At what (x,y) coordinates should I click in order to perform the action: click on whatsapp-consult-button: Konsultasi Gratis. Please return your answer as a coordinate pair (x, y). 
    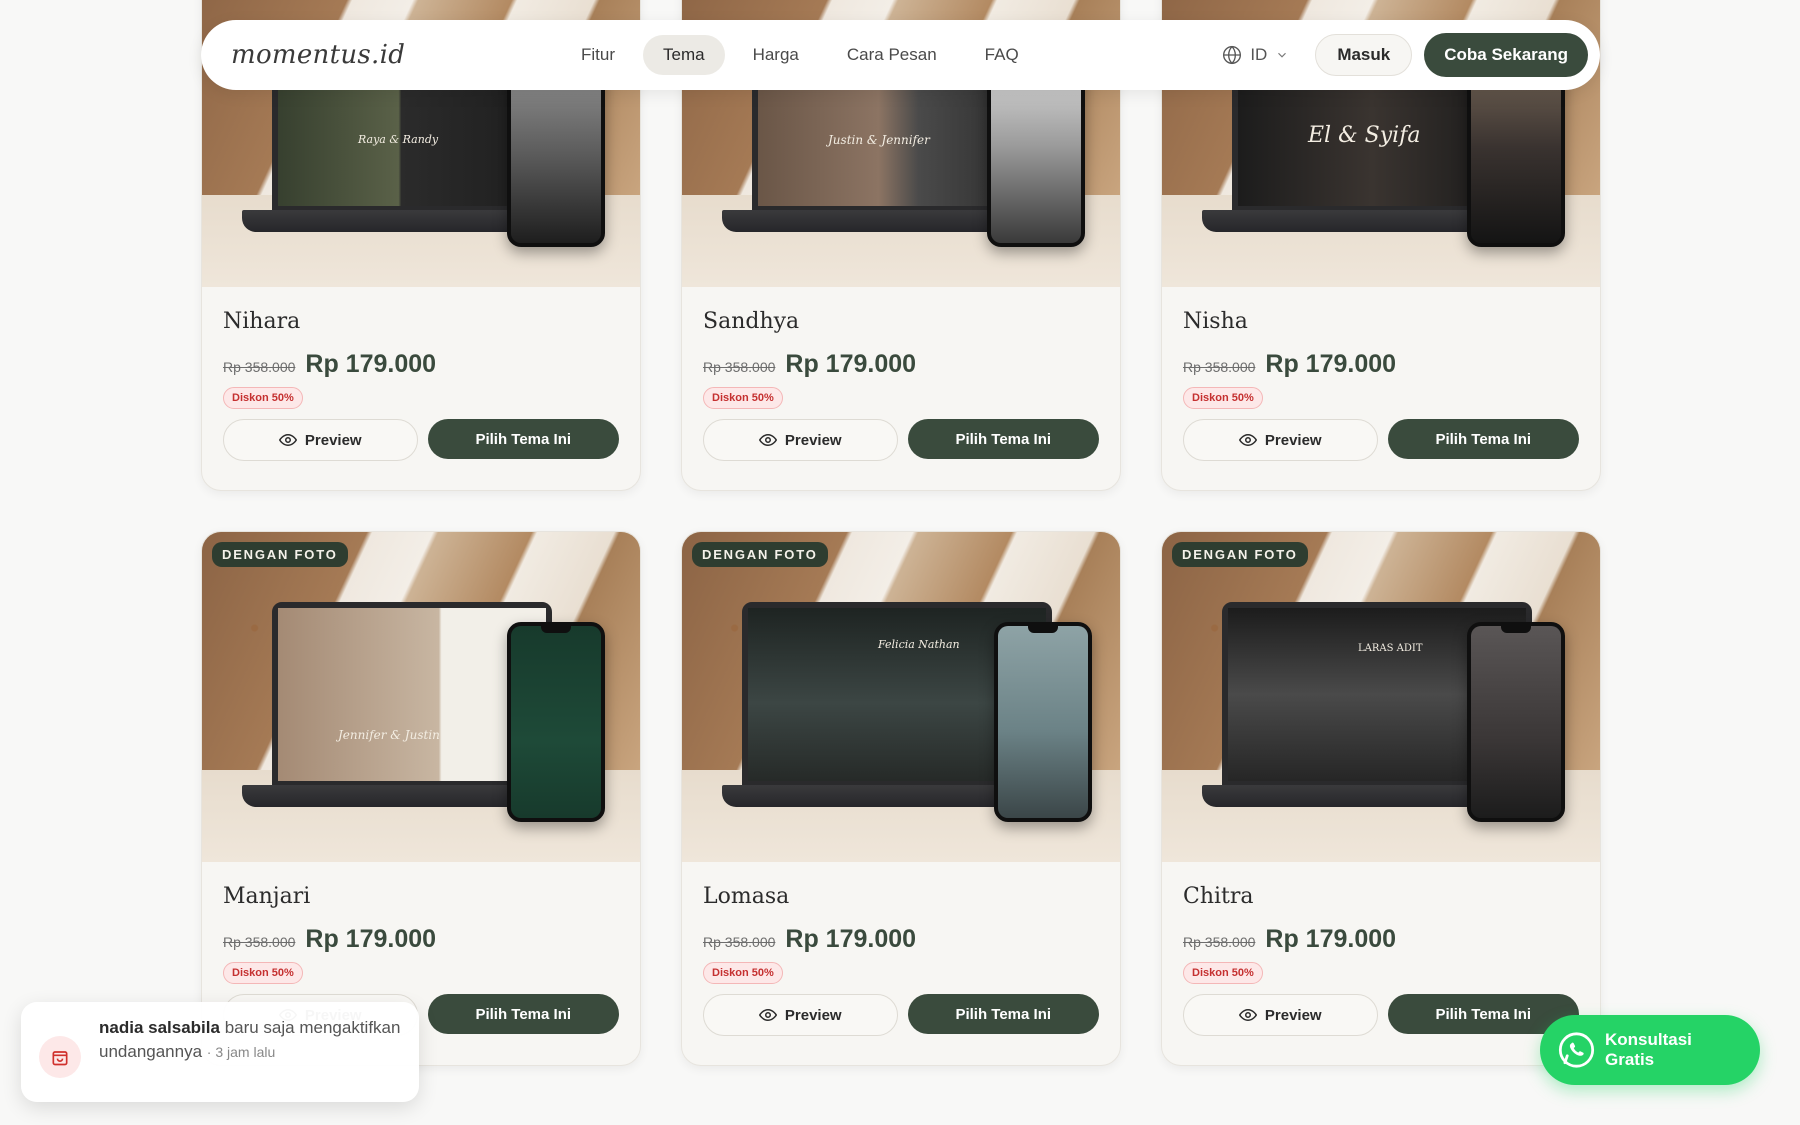
    Looking at the image, I should click on (1650, 1050).